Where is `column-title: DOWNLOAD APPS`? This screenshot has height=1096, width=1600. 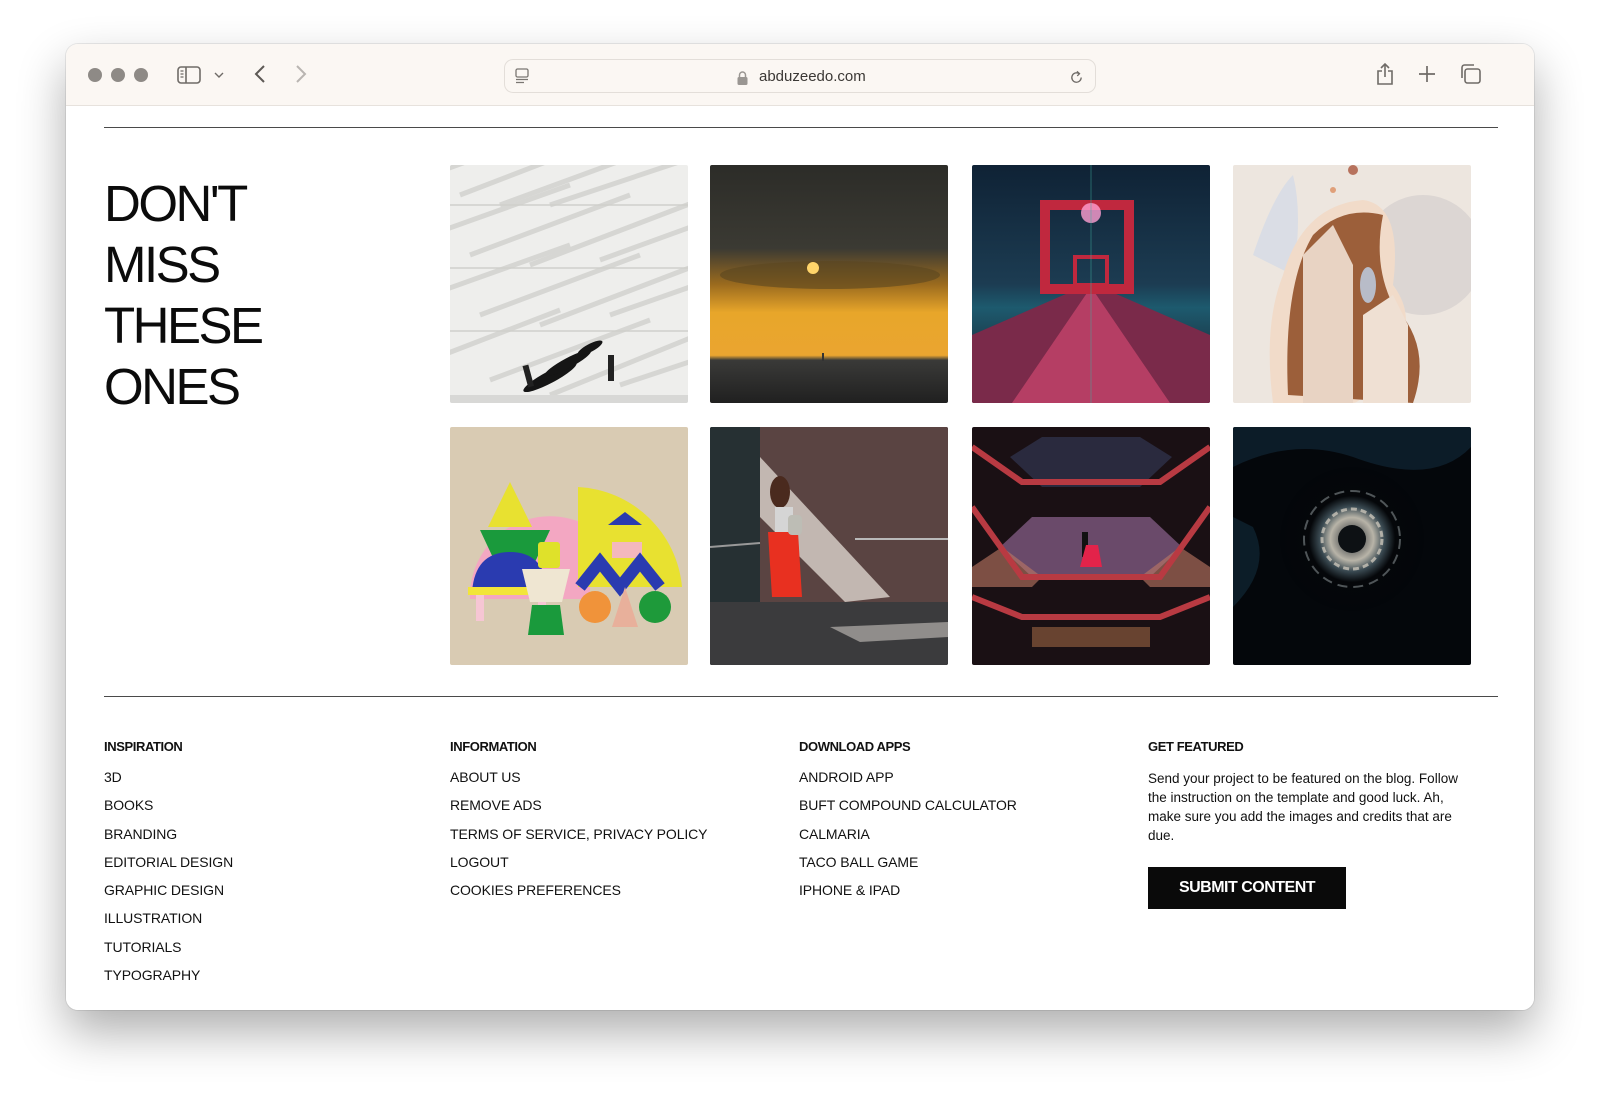
column-title: DOWNLOAD APPS is located at coordinates (855, 746).